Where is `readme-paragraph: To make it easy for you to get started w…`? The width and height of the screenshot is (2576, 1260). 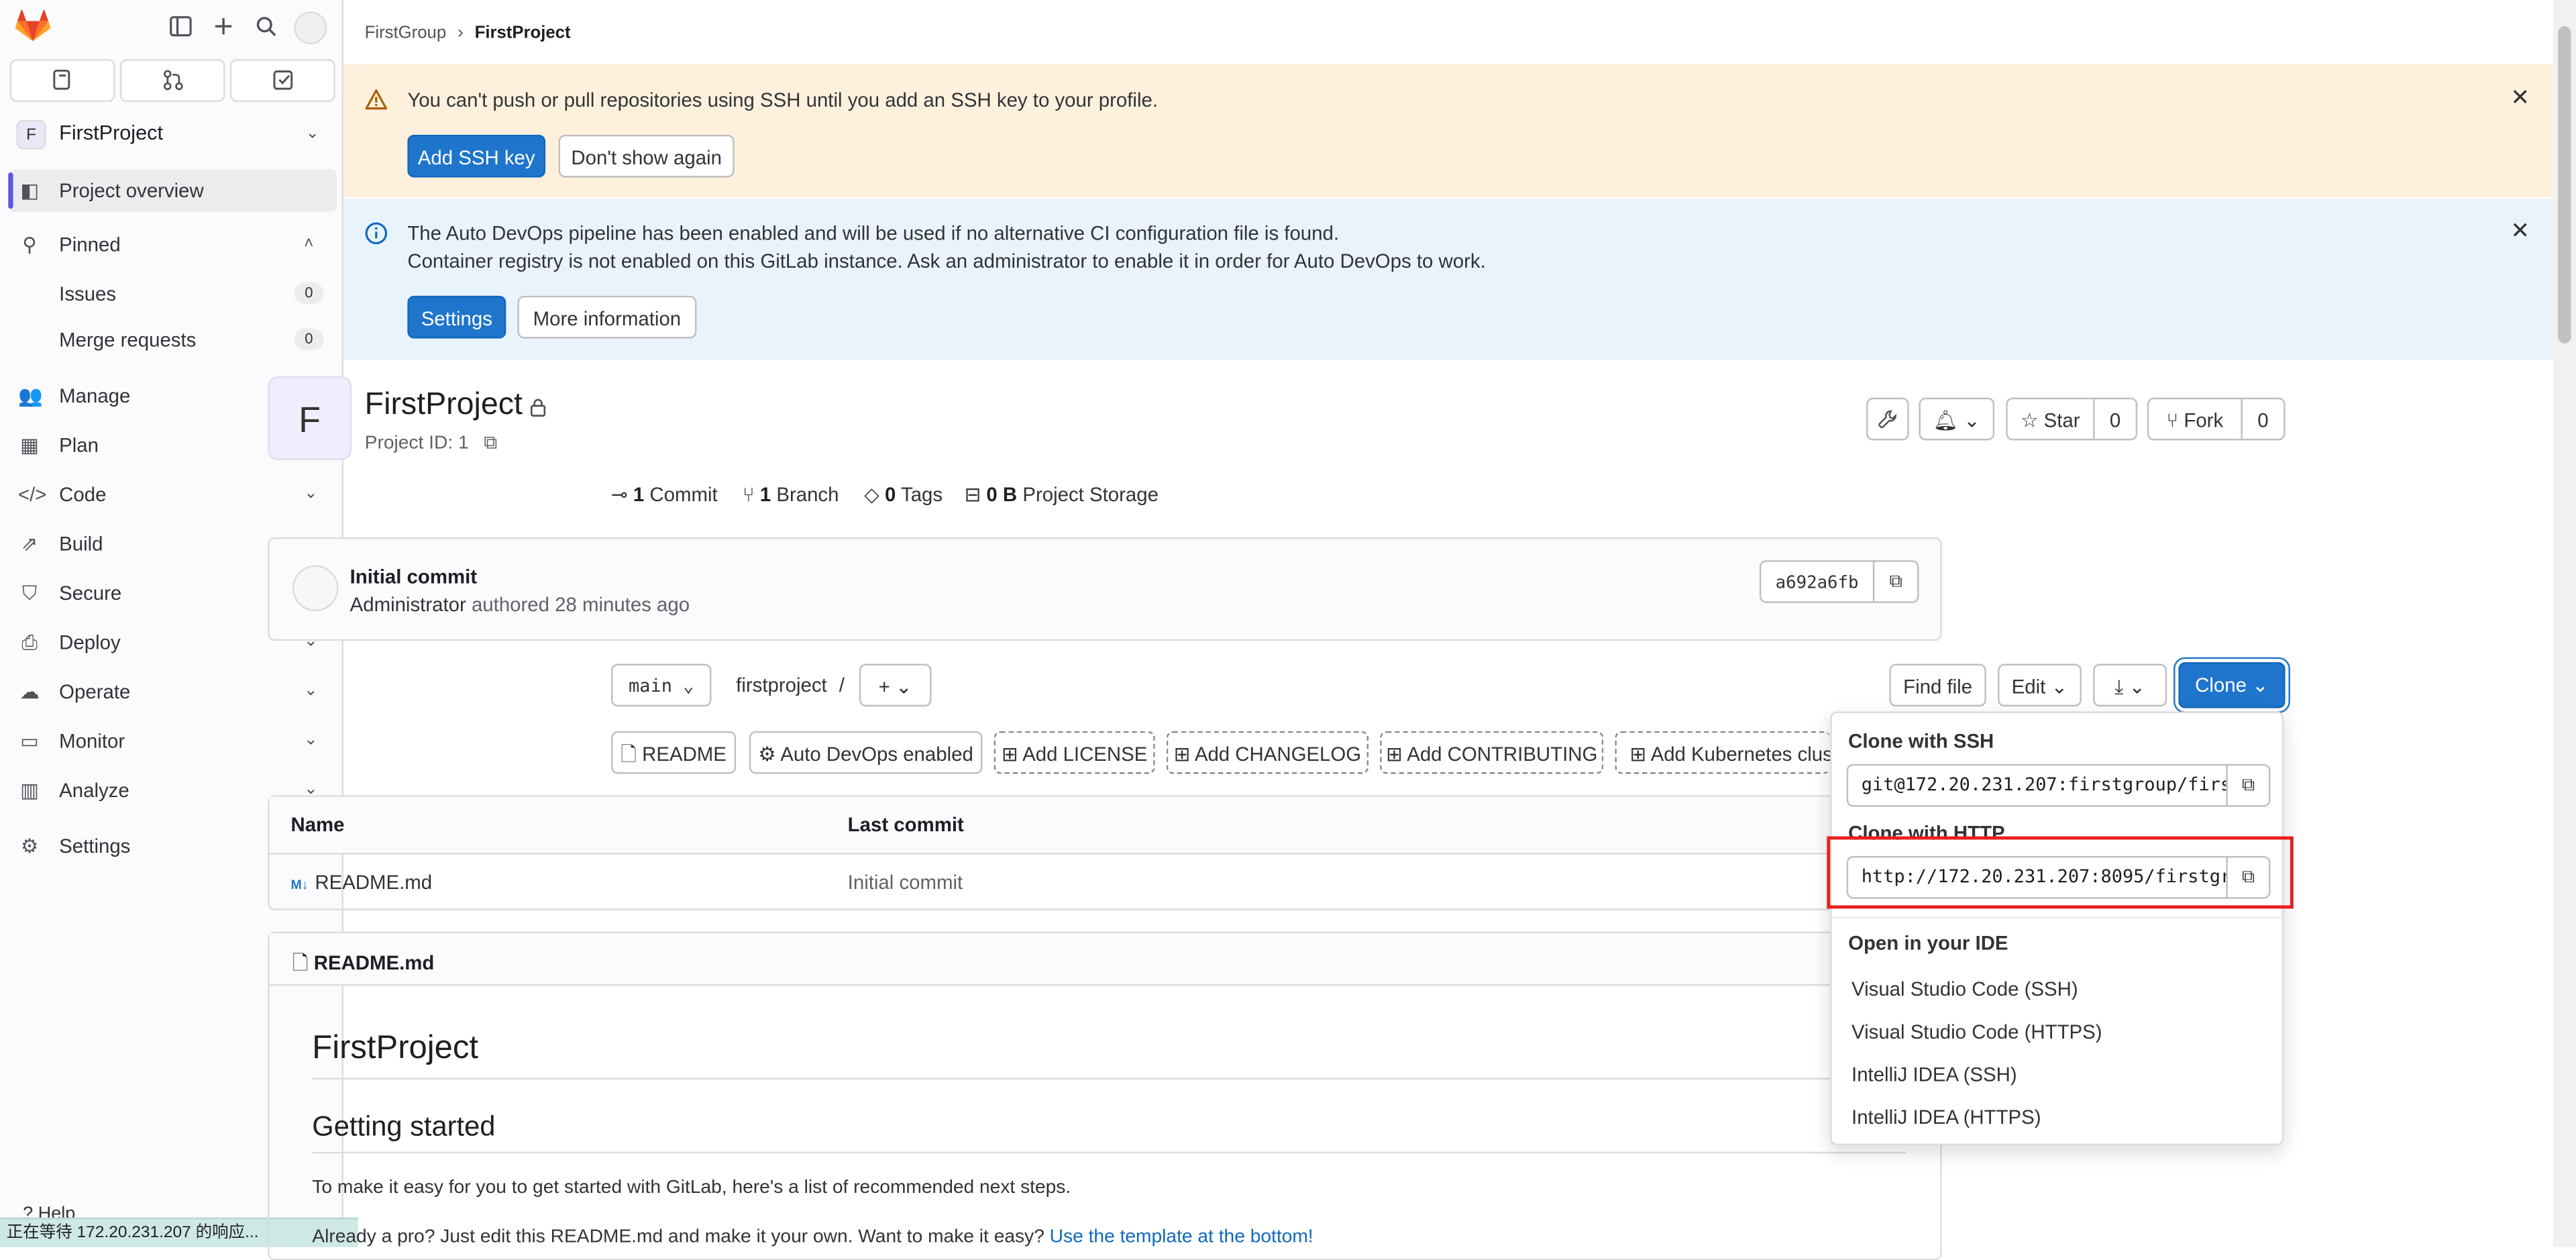 readme-paragraph: To make it easy for you to get started w… is located at coordinates (691, 1187).